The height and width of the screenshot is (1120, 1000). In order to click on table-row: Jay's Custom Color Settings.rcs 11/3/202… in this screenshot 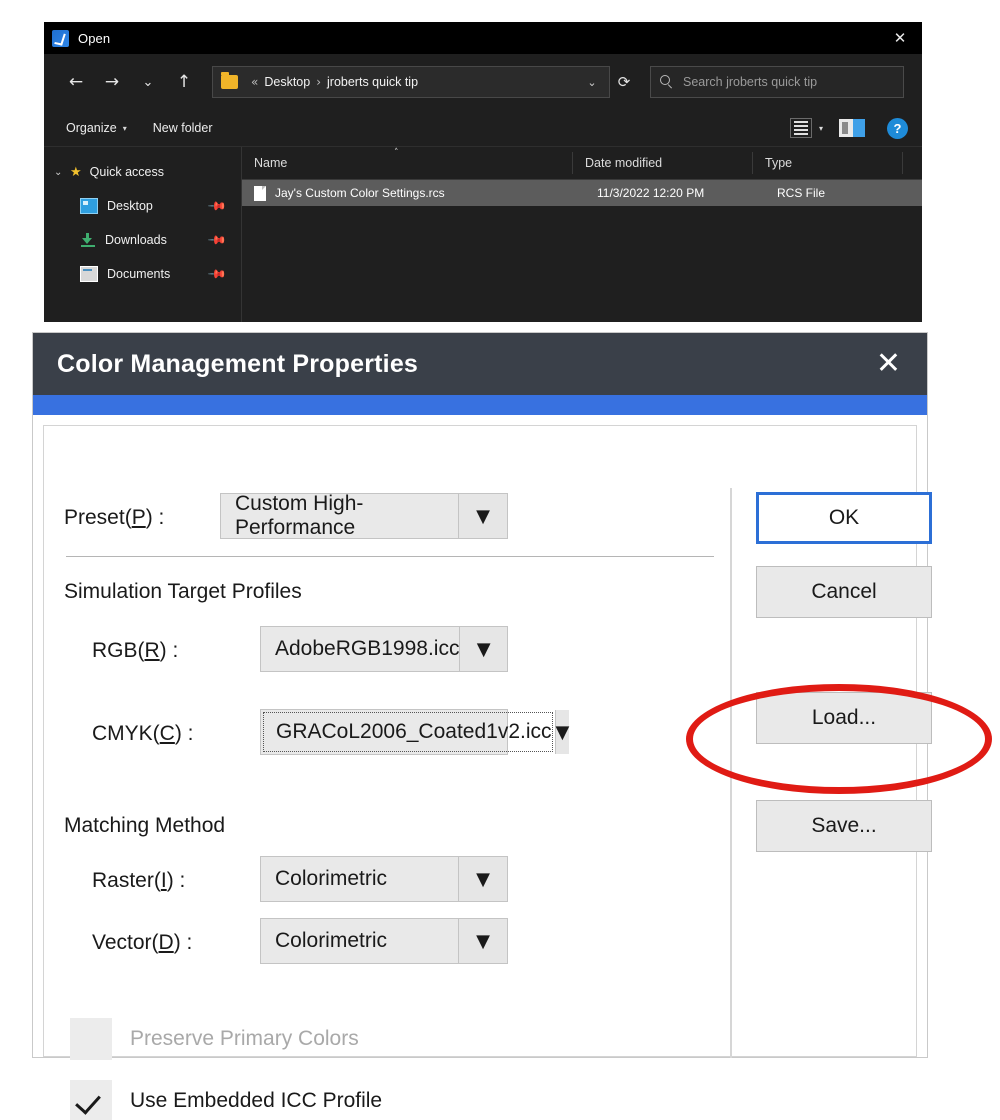, I will do `click(582, 193)`.